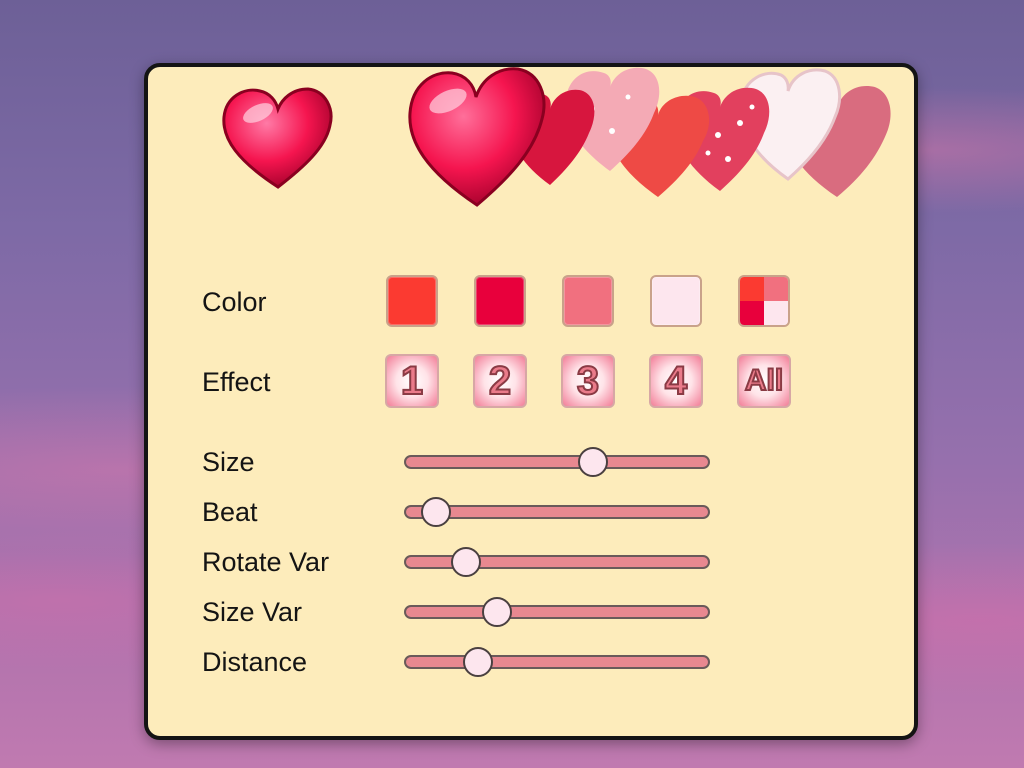 This screenshot has height=768, width=1024. I want to click on heart-main-icon, so click(477, 137).